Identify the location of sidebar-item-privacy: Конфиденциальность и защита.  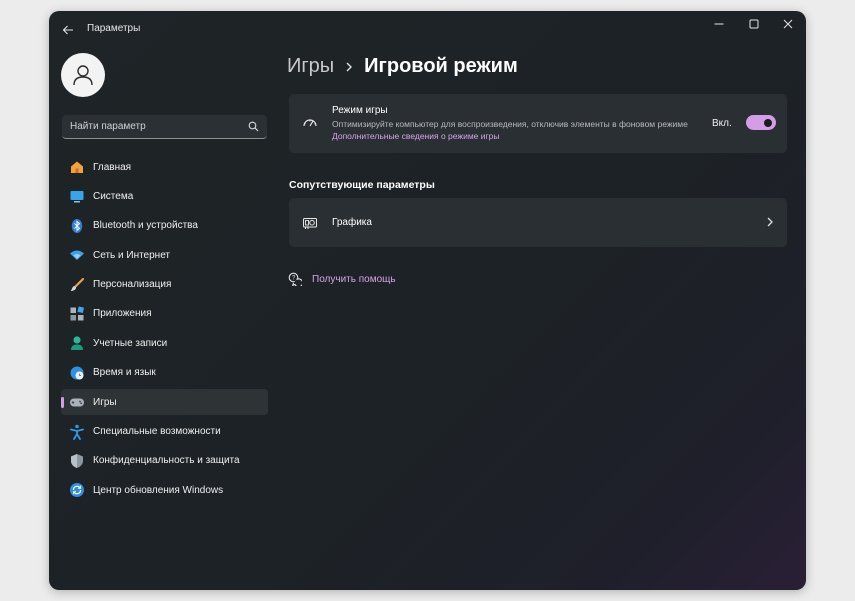
(164, 461).